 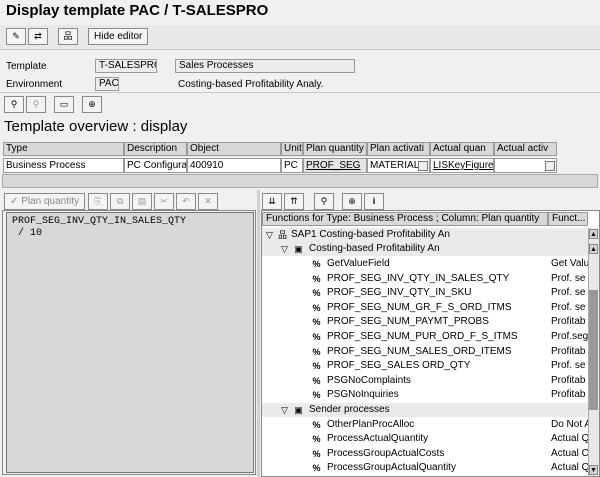 I want to click on col-header-type: Type, so click(x=63, y=149).